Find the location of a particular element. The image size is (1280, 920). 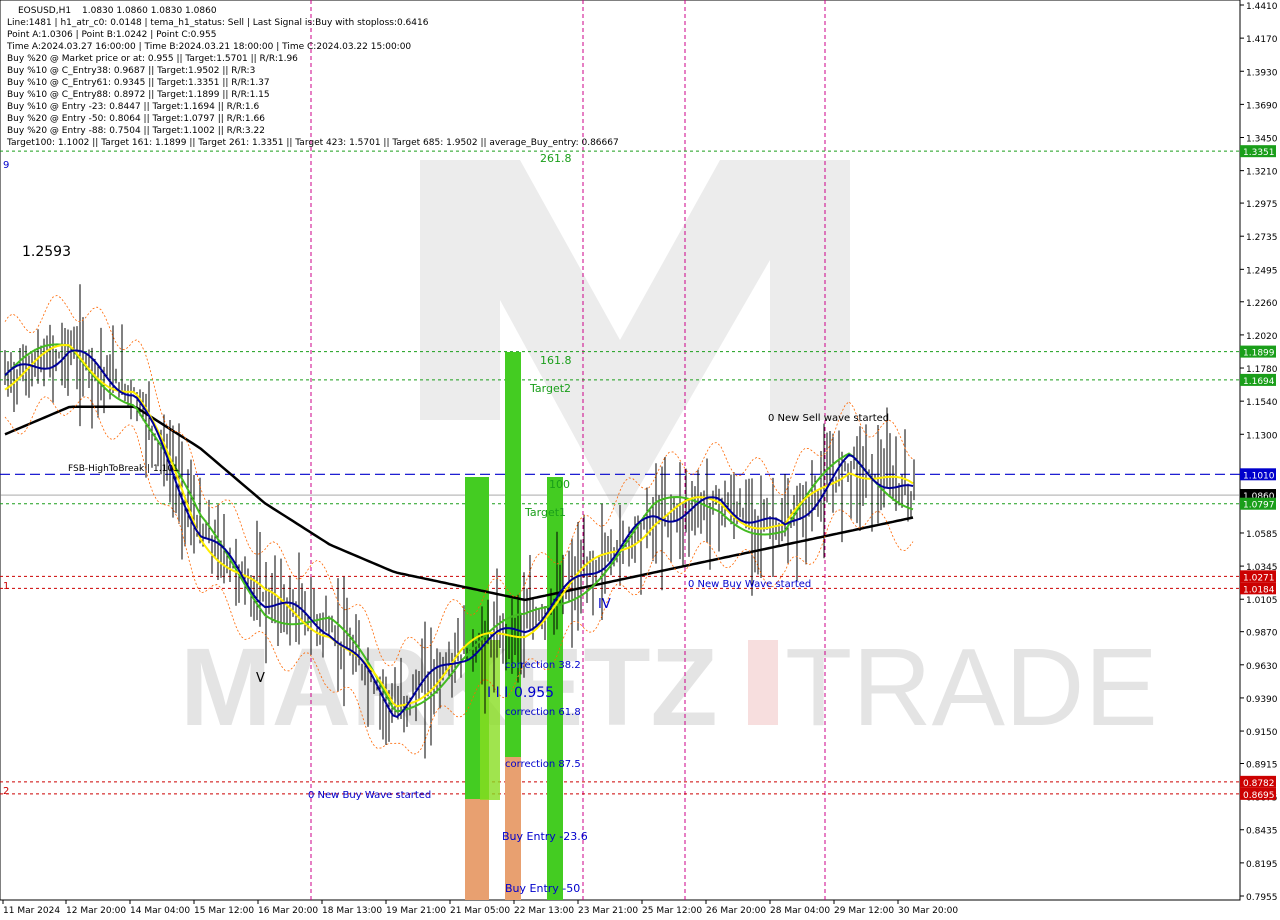

level-261-label: 261.8 is located at coordinates (556, 158).